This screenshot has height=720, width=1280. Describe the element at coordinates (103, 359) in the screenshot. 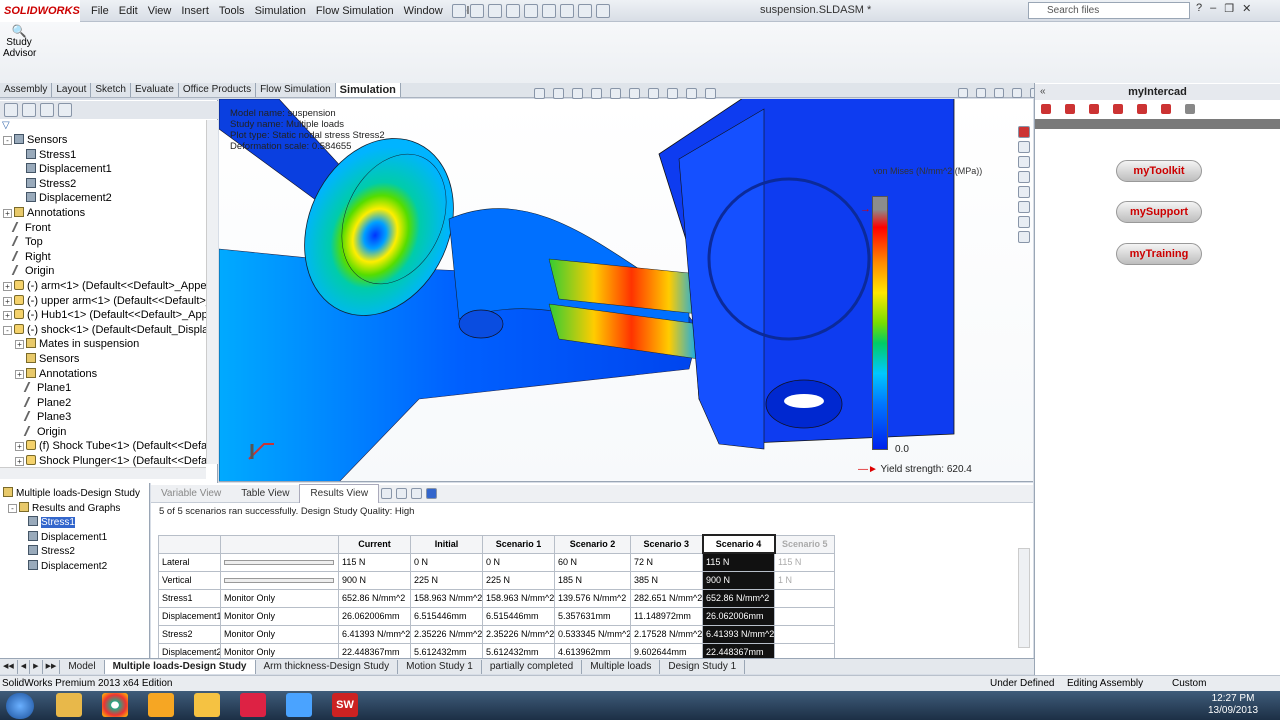

I see `tree-item: Sensors` at that location.